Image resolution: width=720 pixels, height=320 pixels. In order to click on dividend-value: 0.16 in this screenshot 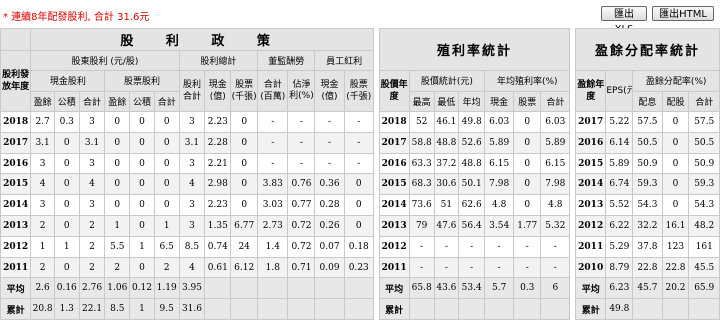, I will do `click(66, 288)`.